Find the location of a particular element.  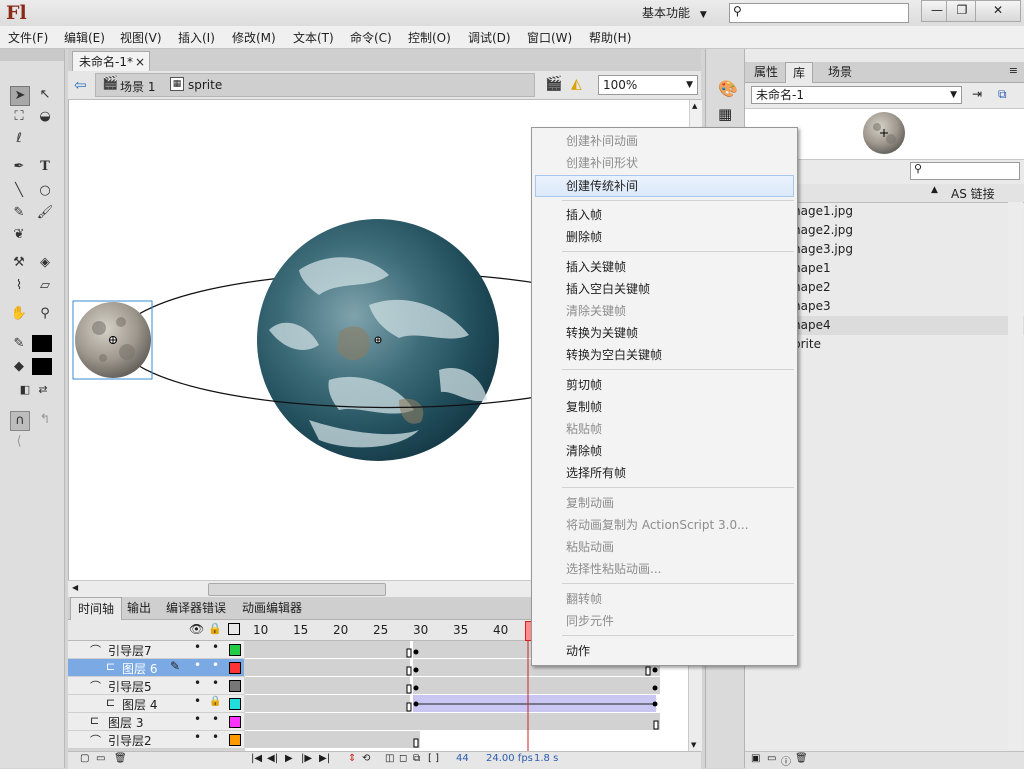

go-to-first-frame-icon: |◀ is located at coordinates (256, 758).